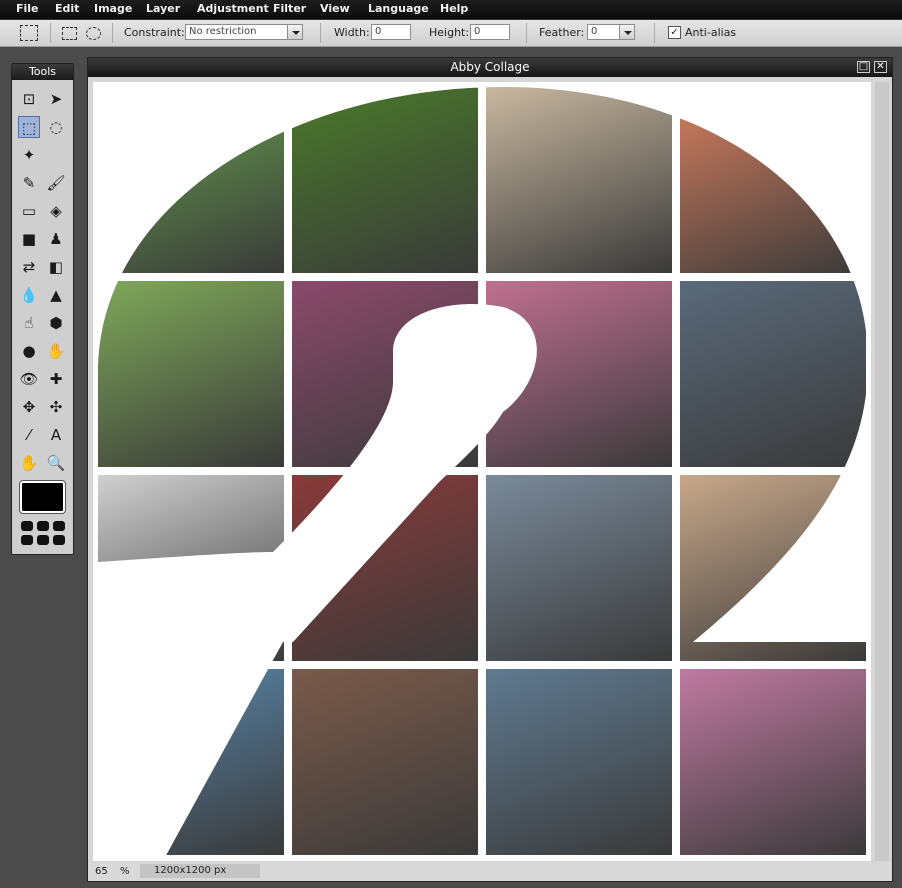  Describe the element at coordinates (674, 32) in the screenshot. I see `antialias-checkbox: ✓` at that location.